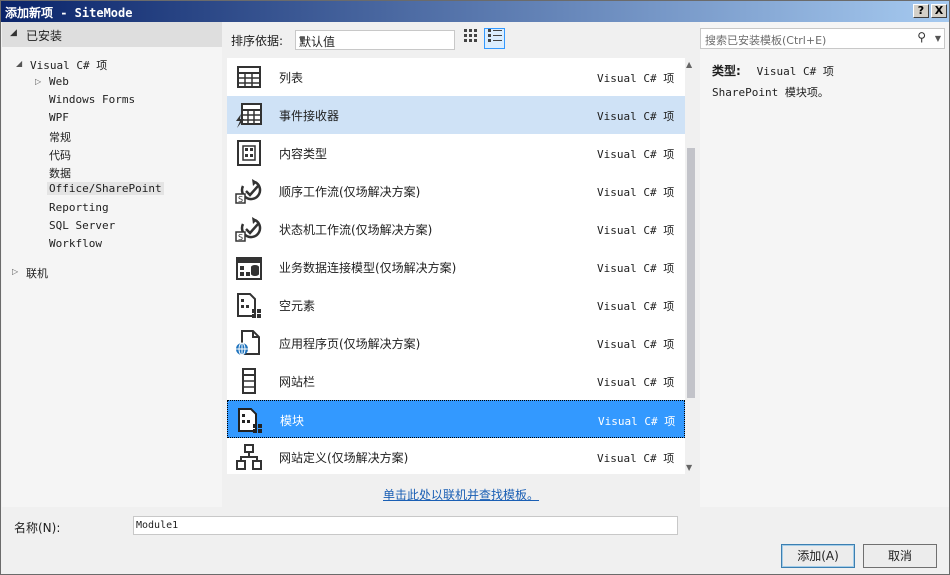 This screenshot has height=575, width=950. I want to click on type-value: Visual C# 项, so click(795, 71).